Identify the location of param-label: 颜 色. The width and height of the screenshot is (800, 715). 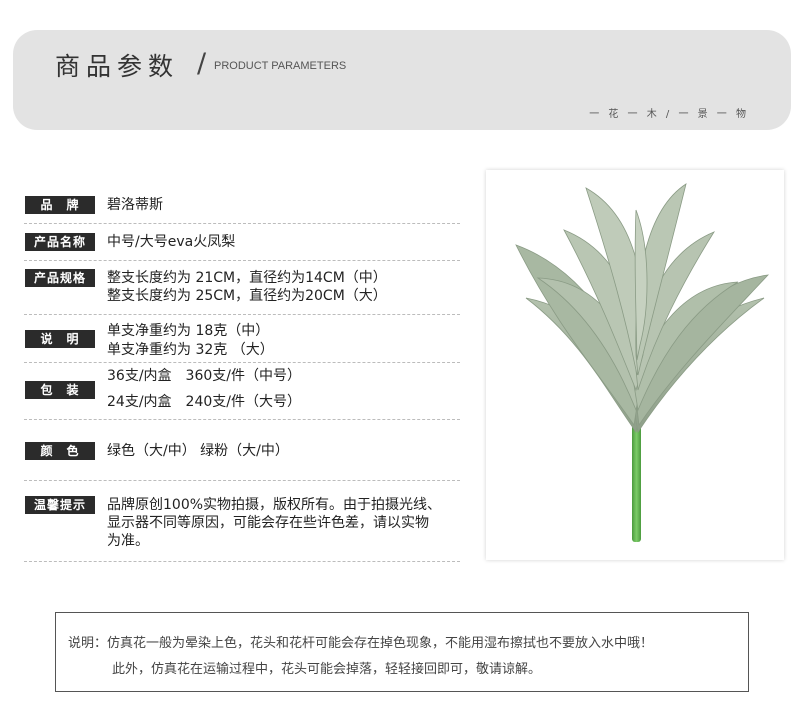
(60, 451).